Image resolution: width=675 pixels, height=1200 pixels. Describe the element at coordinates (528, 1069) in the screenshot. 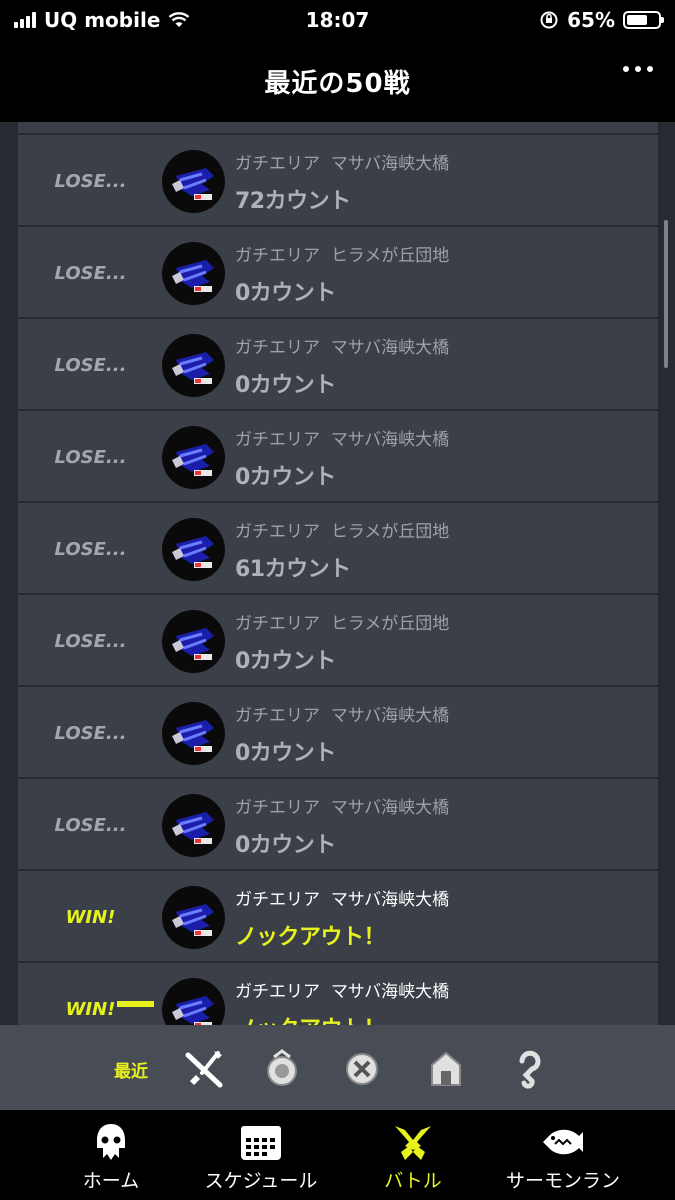

I see `fest-battle-icon` at that location.